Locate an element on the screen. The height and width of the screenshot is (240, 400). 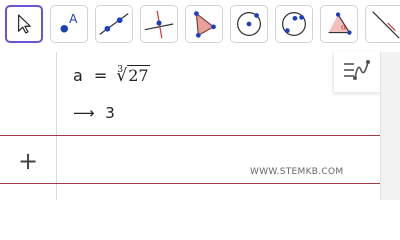
expression-operator: = is located at coordinates (100, 75).